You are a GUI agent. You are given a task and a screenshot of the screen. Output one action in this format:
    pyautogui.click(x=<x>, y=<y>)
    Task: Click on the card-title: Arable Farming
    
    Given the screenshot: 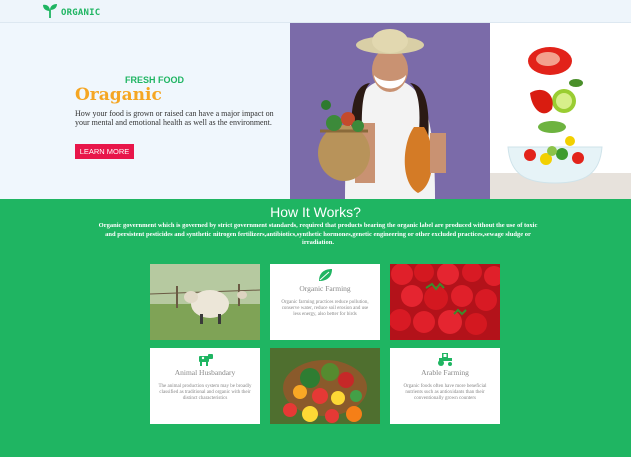 What is the action you would take?
    pyautogui.click(x=445, y=372)
    